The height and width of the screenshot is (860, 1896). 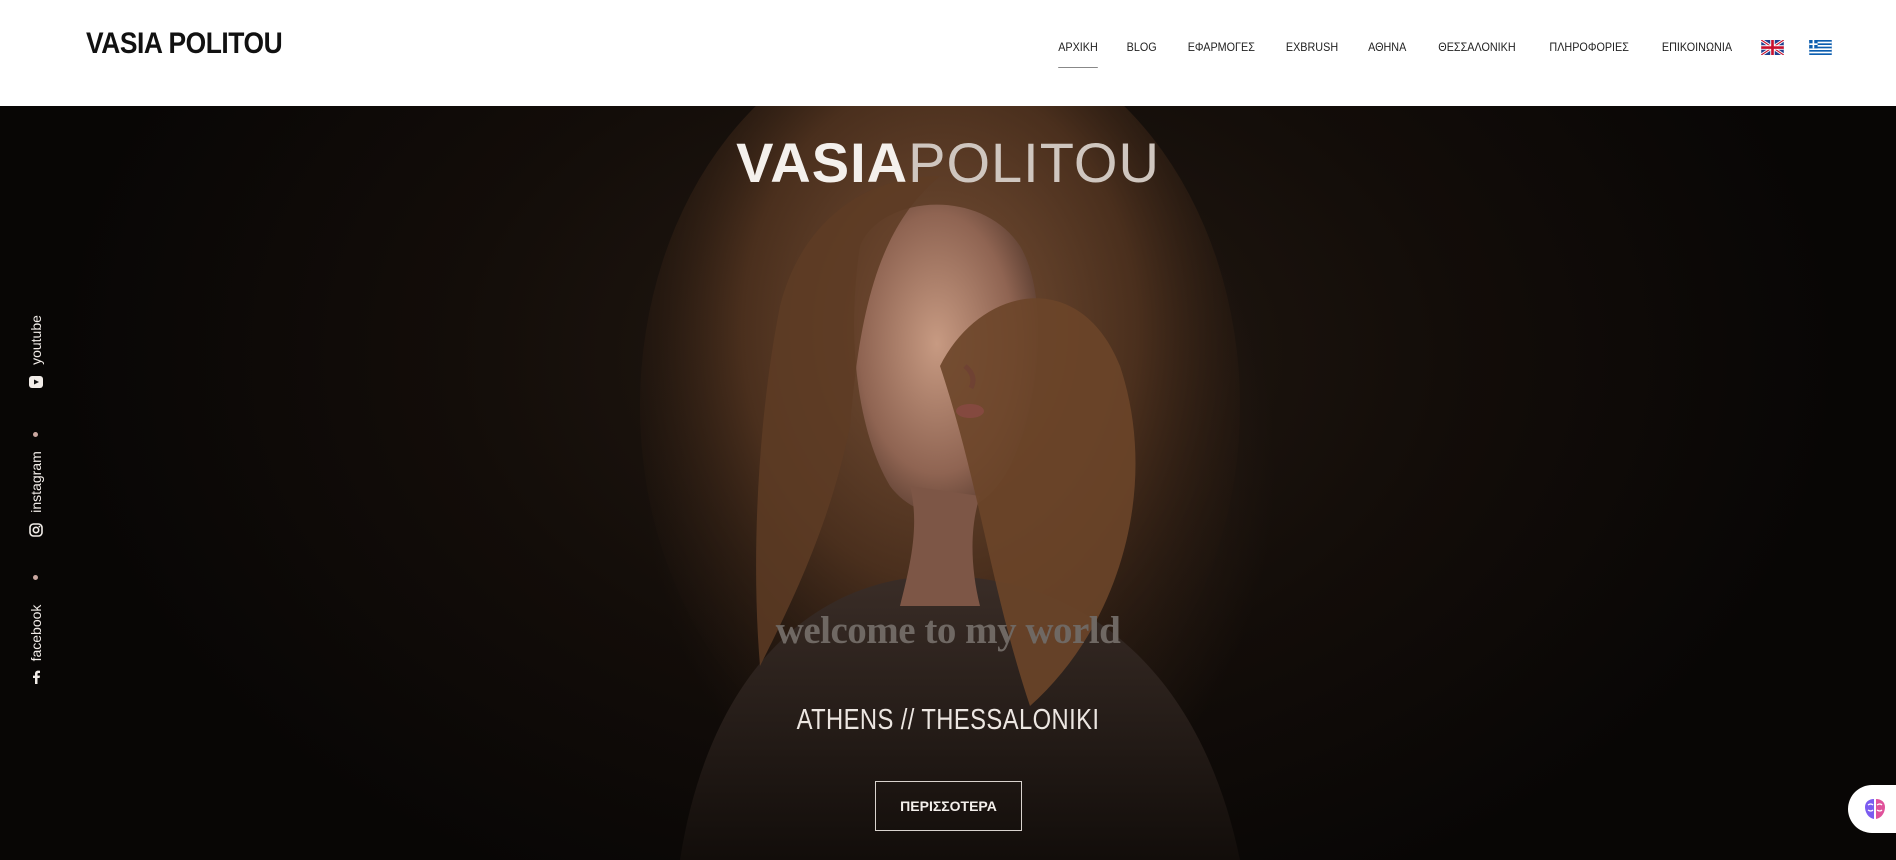 I want to click on uk-flag-icon, so click(x=1772, y=47).